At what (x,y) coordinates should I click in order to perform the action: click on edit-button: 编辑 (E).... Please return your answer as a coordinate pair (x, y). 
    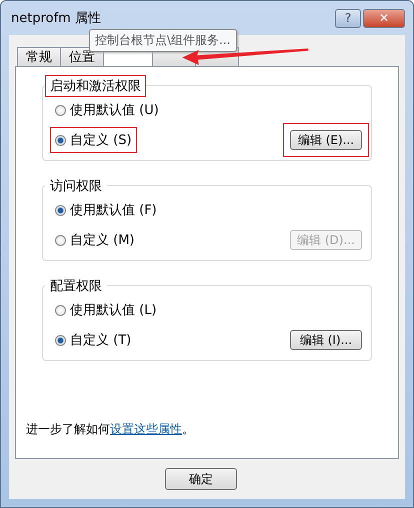
    Looking at the image, I should click on (326, 140).